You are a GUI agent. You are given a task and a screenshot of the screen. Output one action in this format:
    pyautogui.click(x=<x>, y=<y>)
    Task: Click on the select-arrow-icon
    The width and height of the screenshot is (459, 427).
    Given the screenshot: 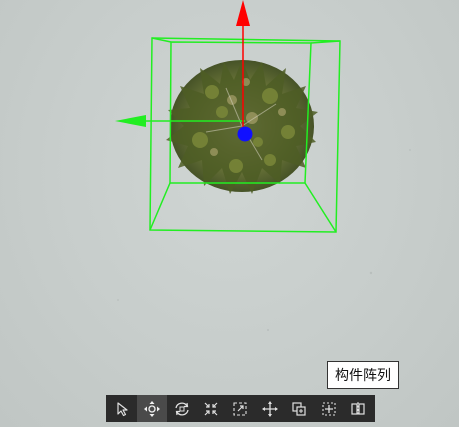 What is the action you would take?
    pyautogui.click(x=122, y=408)
    